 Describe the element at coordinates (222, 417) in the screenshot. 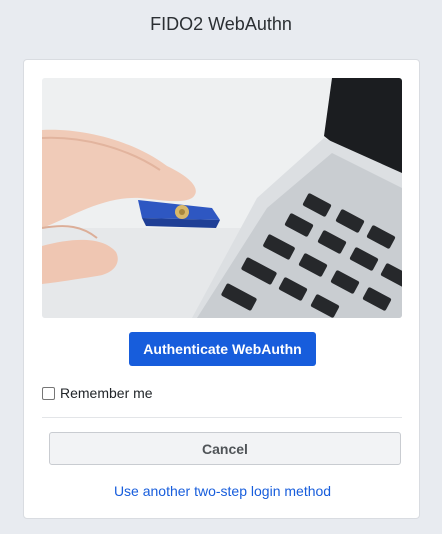

I see `divider` at that location.